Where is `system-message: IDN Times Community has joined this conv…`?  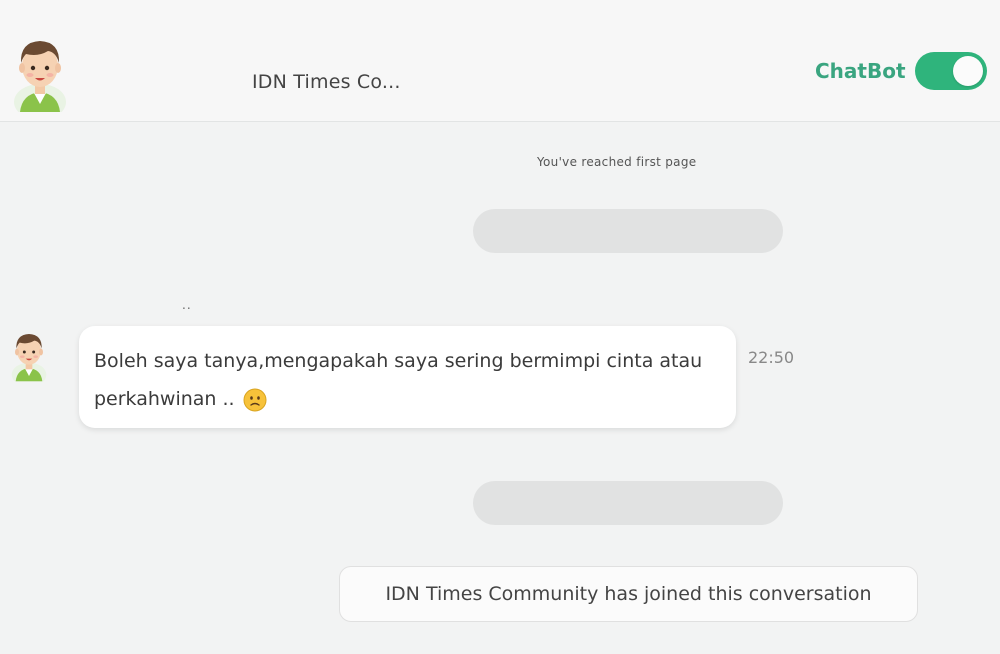
system-message: IDN Times Community has joined this conv… is located at coordinates (628, 594).